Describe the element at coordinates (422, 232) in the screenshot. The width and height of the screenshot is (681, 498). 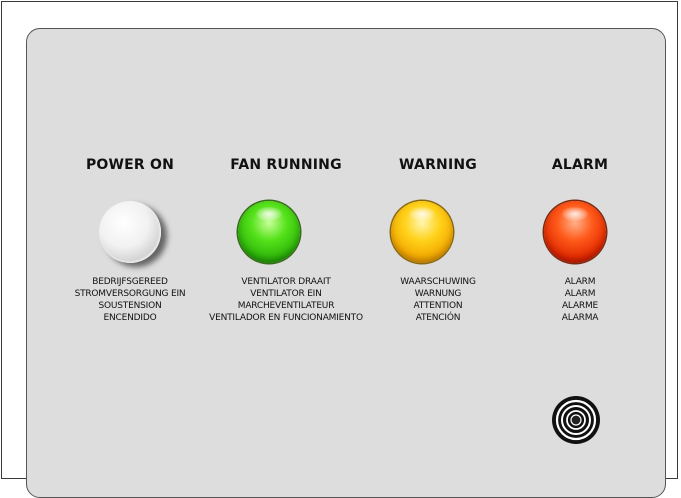
I see `amber-indicator-lamp` at that location.